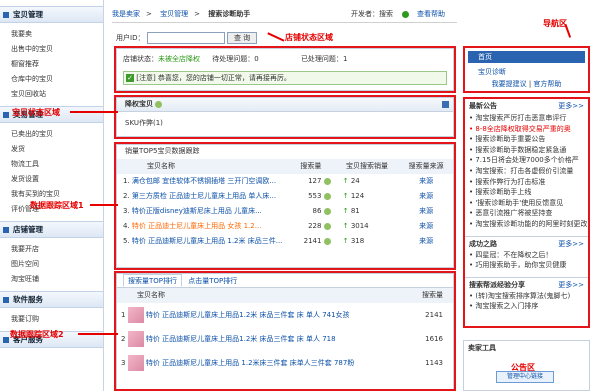 The width and height of the screenshot is (590, 391). I want to click on sidebar-item: 我要开店, so click(57, 249).